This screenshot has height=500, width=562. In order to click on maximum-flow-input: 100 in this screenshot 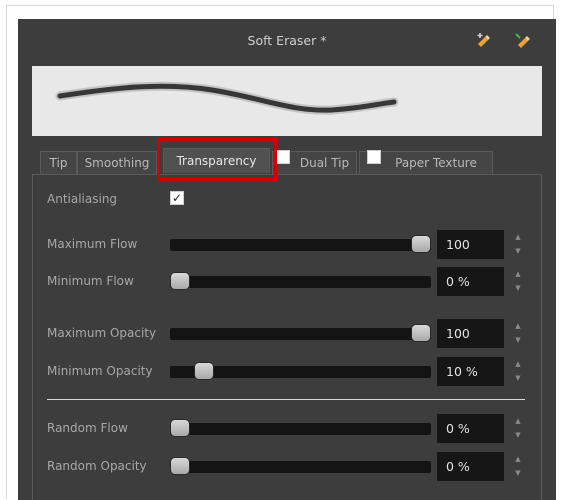, I will do `click(470, 244)`.